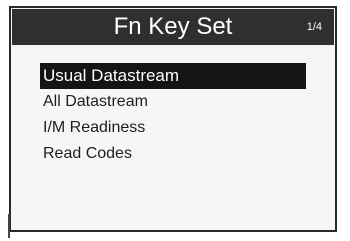 This screenshot has width=350, height=241. Describe the element at coordinates (111, 75) in the screenshot. I see `menu-item-label: Usual Datastream` at that location.